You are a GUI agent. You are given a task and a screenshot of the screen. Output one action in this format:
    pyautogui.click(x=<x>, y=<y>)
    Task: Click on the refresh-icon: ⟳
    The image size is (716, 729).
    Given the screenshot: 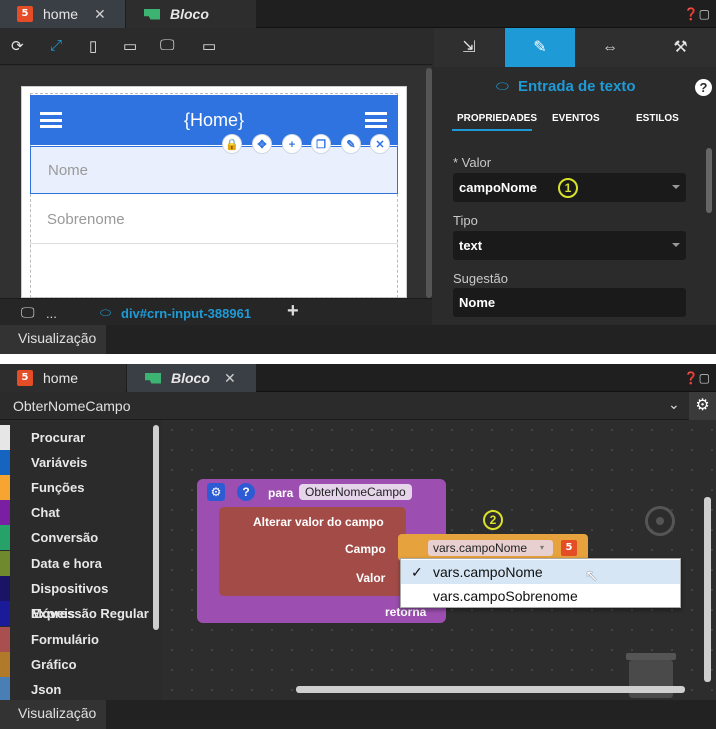 What is the action you would take?
    pyautogui.click(x=17, y=46)
    